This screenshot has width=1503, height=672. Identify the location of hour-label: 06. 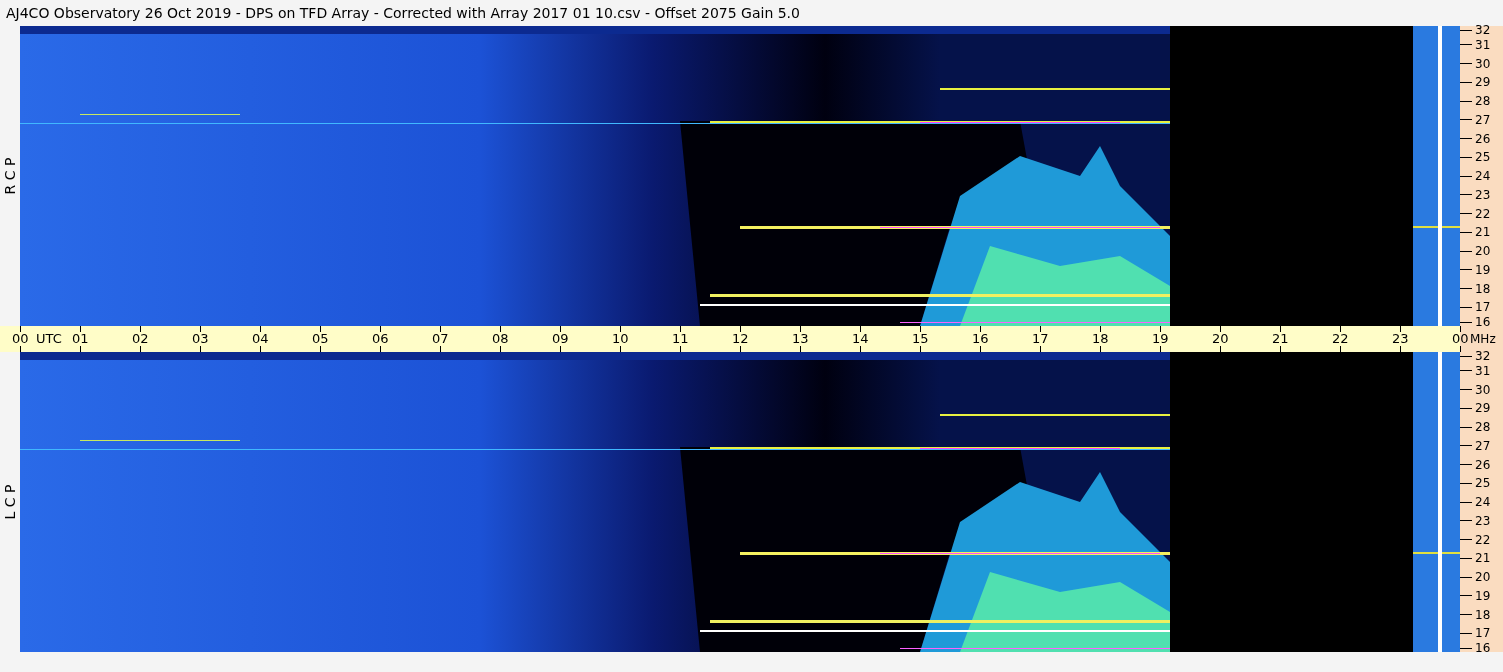
(380, 339).